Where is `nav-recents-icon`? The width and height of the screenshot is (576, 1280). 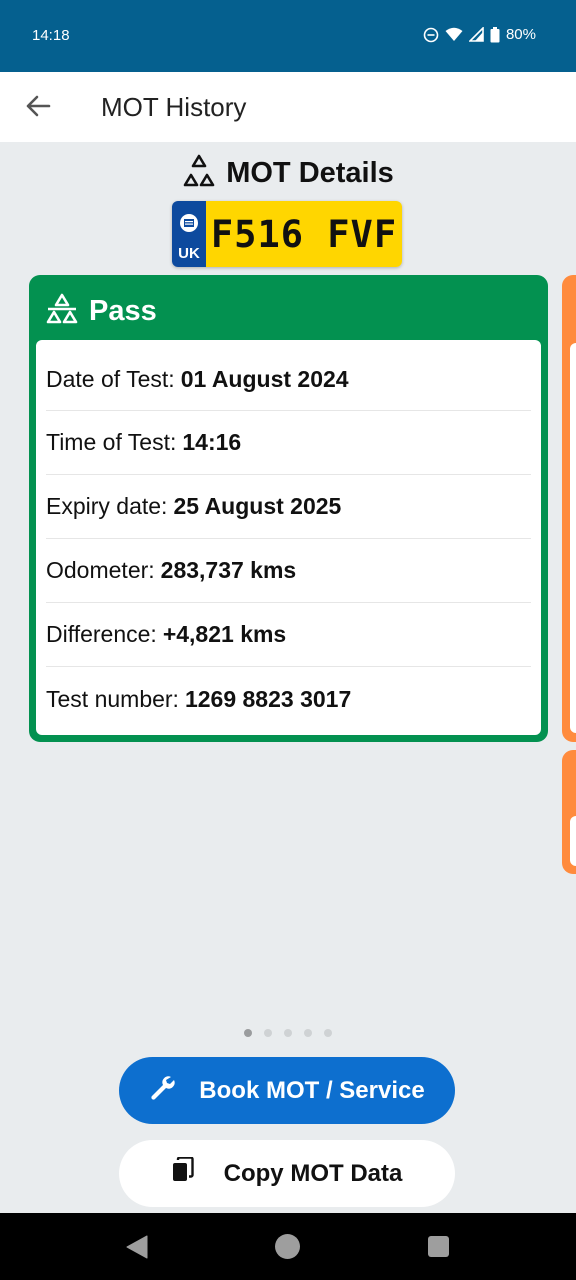
nav-recents-icon is located at coordinates (438, 1246).